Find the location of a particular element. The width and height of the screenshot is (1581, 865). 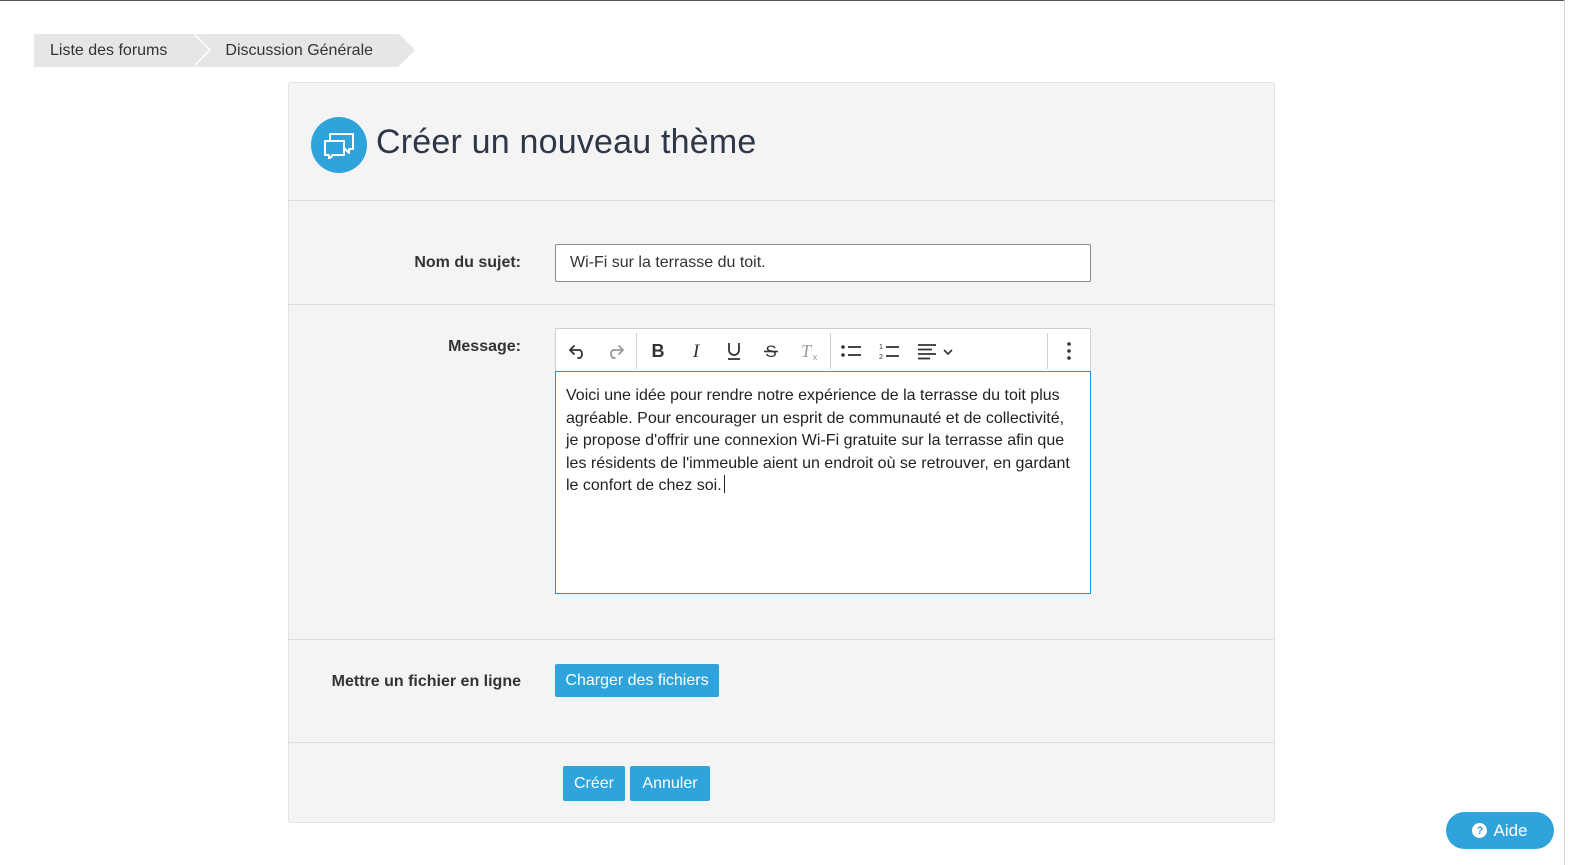

svg-text: B is located at coordinates (658, 351).